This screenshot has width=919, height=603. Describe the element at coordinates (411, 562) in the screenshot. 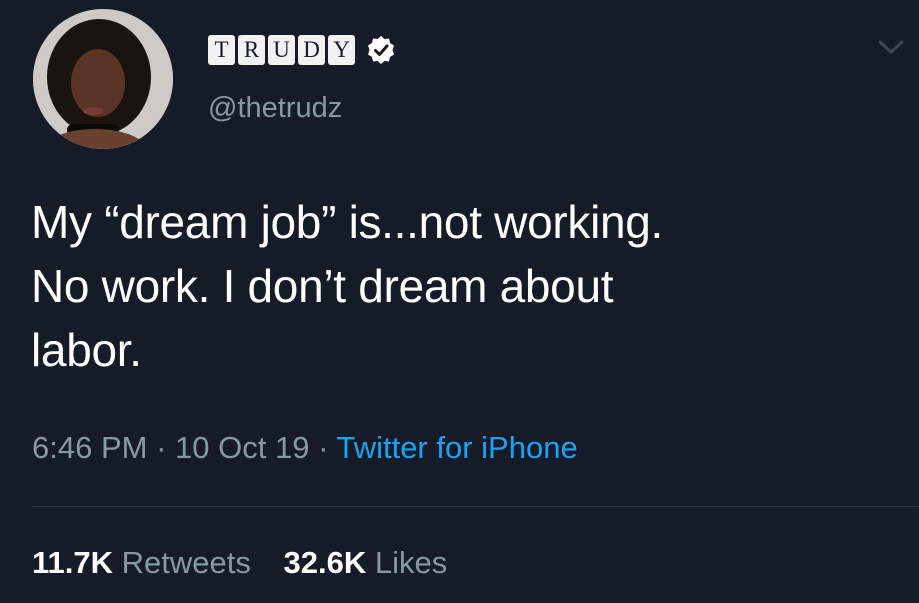

I see `likes-label: Likes` at that location.